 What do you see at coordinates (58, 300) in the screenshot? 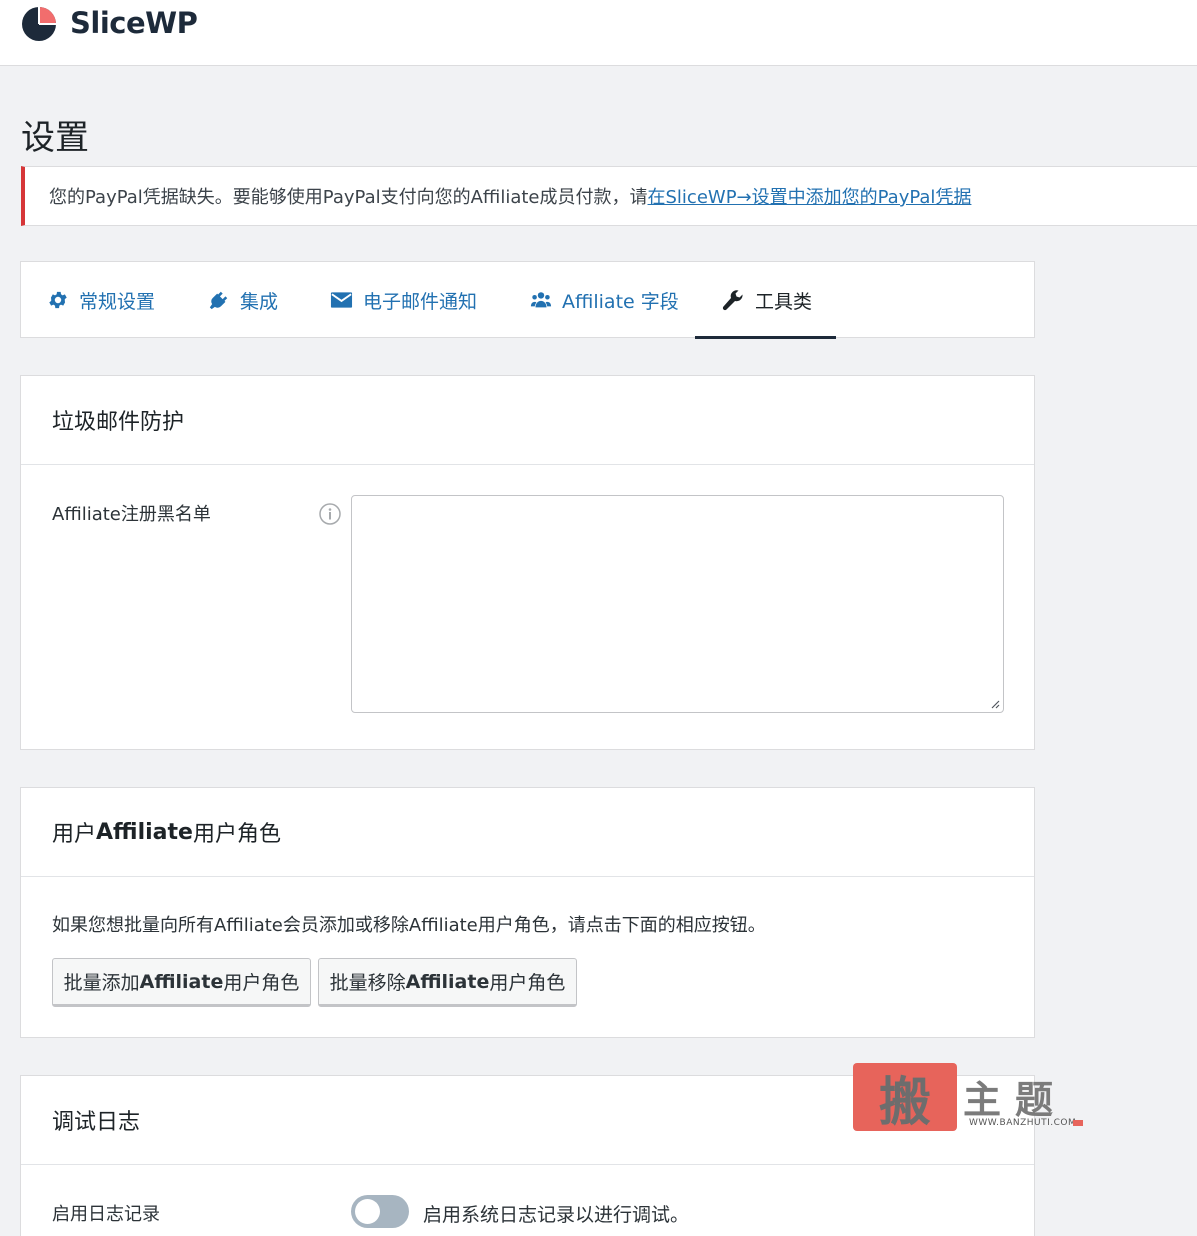
I see `gear-icon` at bounding box center [58, 300].